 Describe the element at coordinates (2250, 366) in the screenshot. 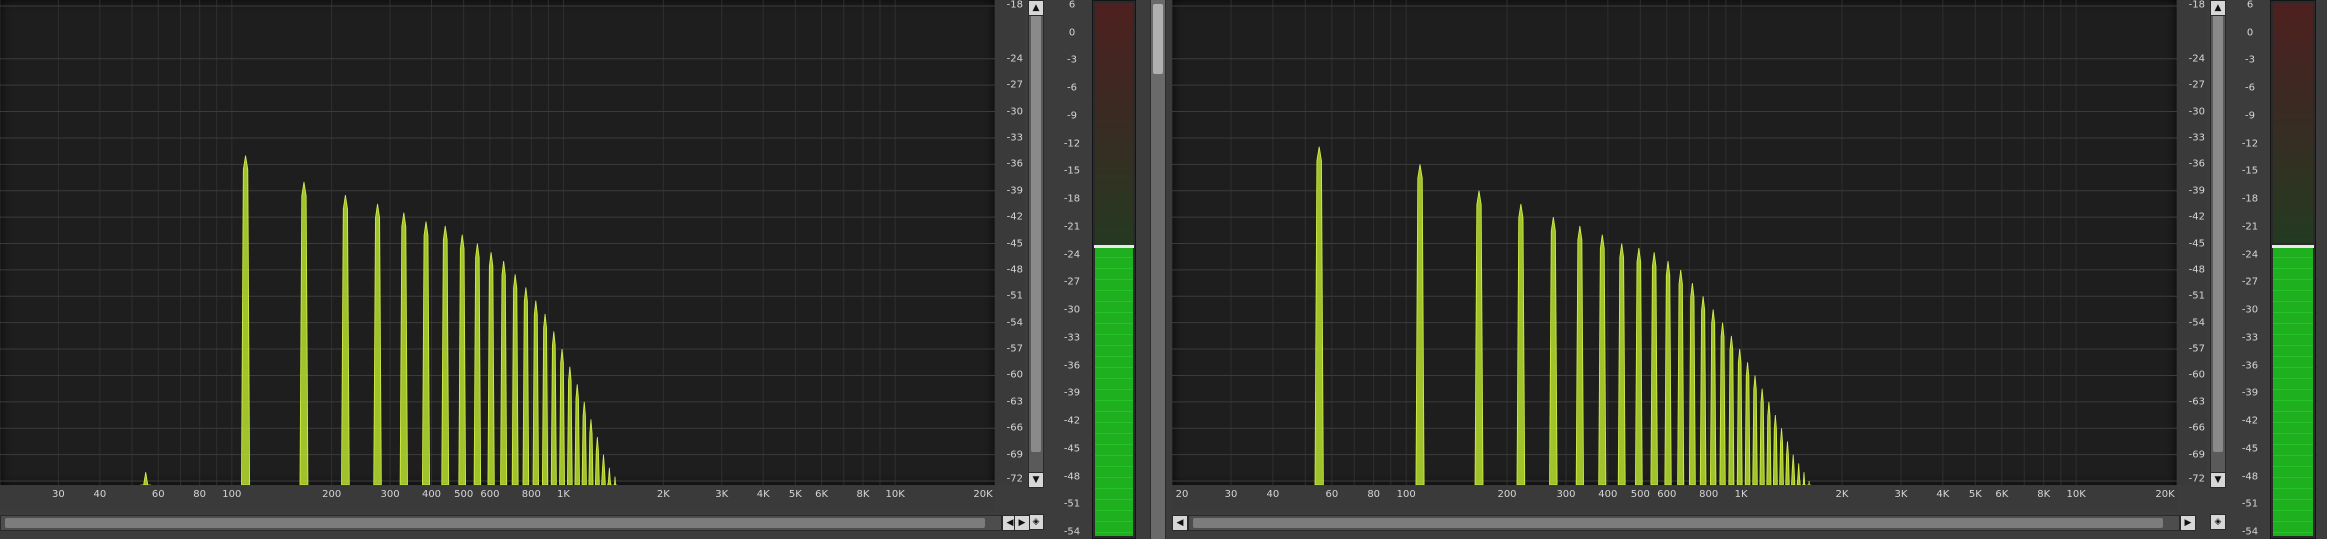

I see `meter-tick-label: -36` at that location.